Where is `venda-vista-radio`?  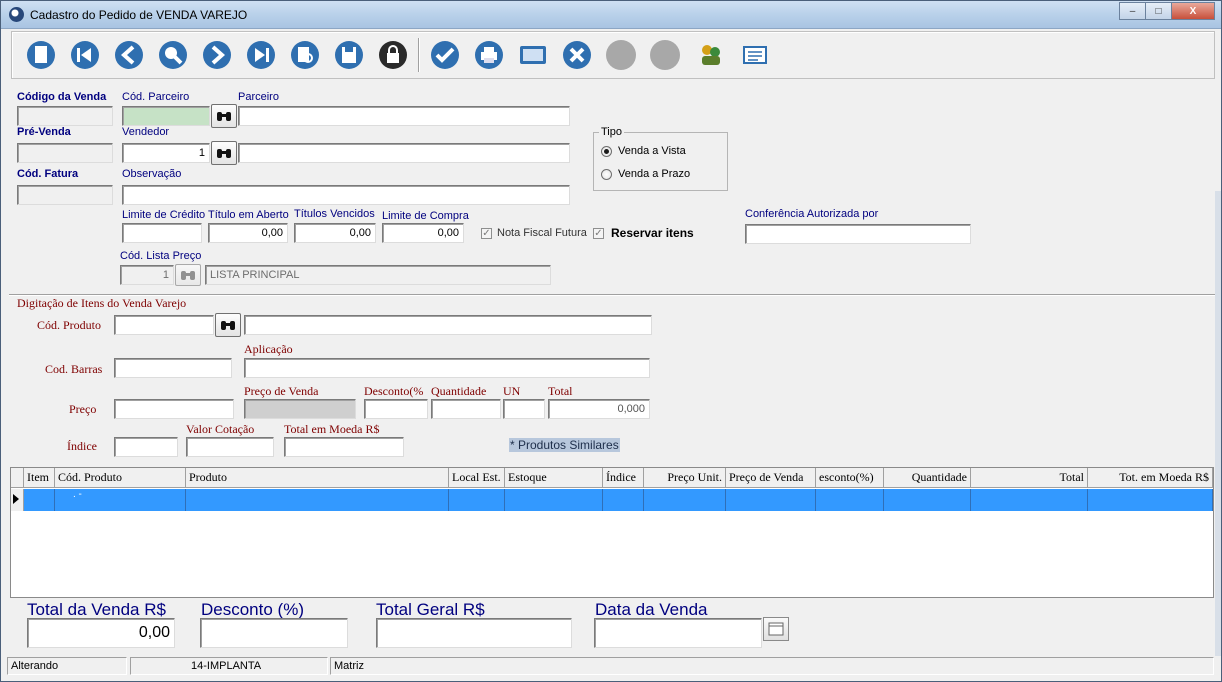
venda-vista-radio is located at coordinates (606, 151).